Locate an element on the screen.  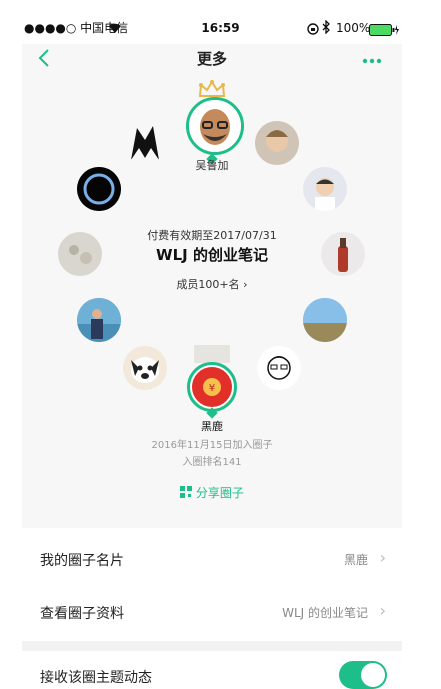
circle-title: WLJ 的创业笔记 is located at coordinates (212, 255).